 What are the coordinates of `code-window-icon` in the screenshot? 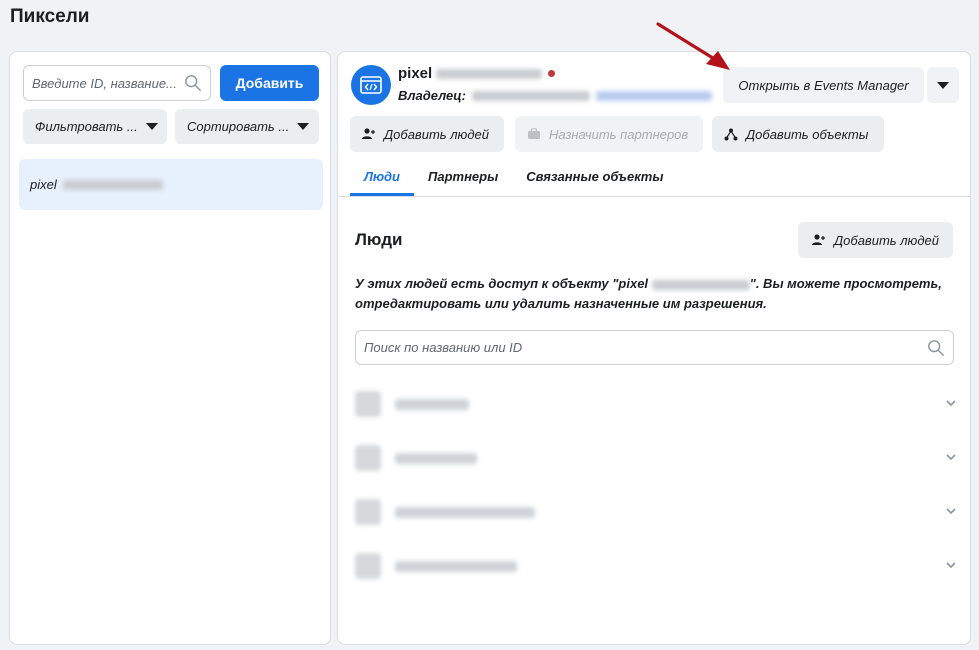 It's located at (371, 85).